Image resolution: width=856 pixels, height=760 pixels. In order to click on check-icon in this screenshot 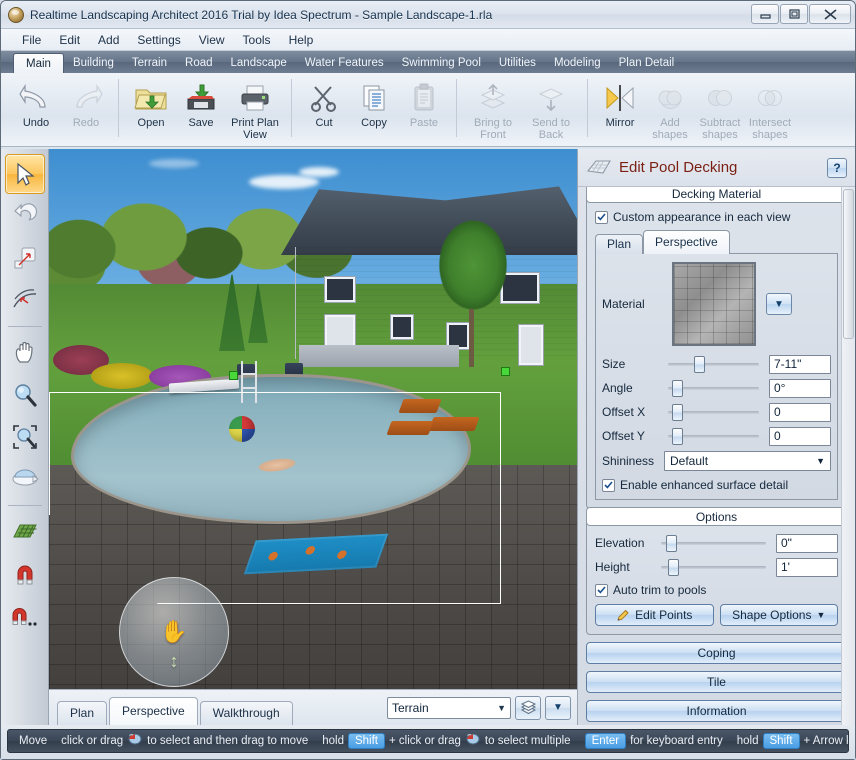, I will do `click(601, 217)`.